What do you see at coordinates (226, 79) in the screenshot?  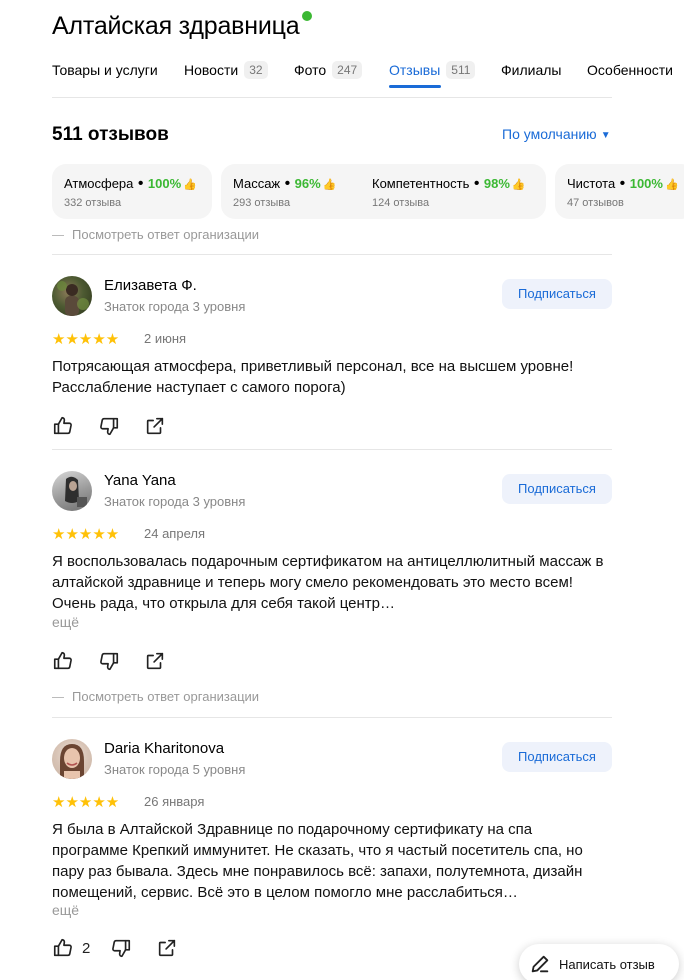 I see `tab-news: Новости 32` at bounding box center [226, 79].